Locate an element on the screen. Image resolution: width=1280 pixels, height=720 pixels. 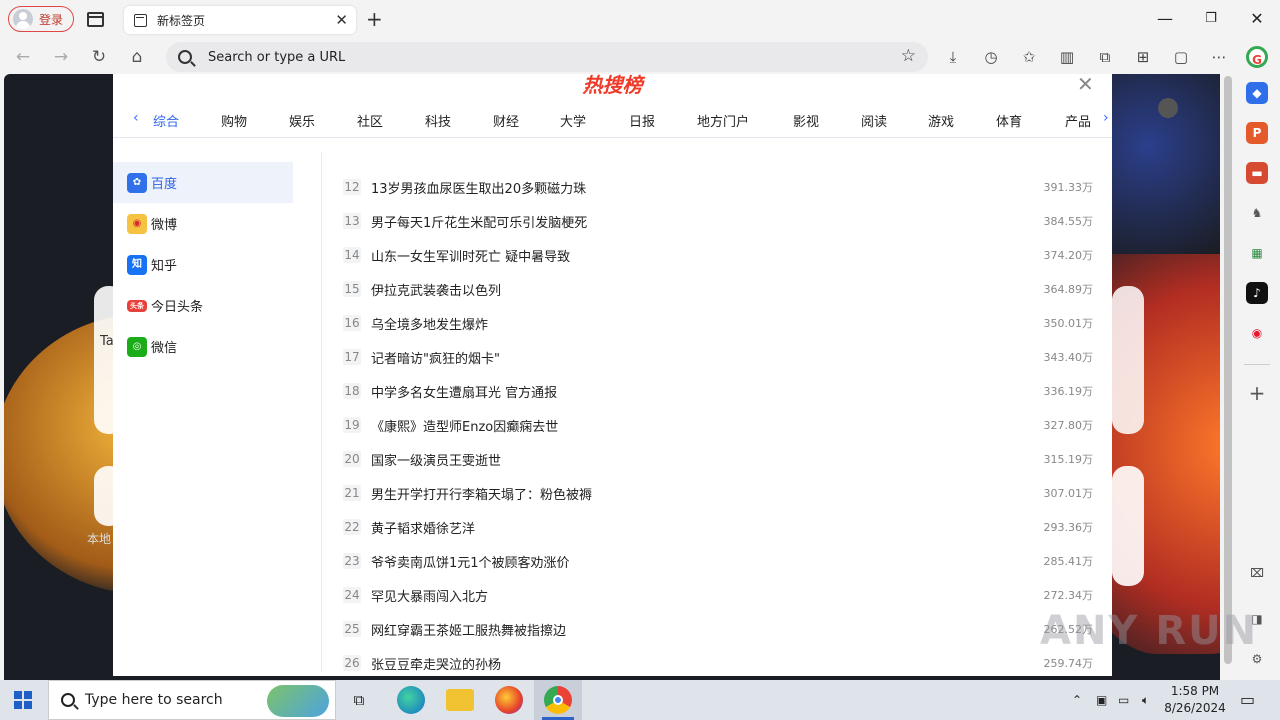
hot-list-item: 18 中学多名女生遭扇耳光 官方通报 336.19万 is located at coordinates (718, 391).